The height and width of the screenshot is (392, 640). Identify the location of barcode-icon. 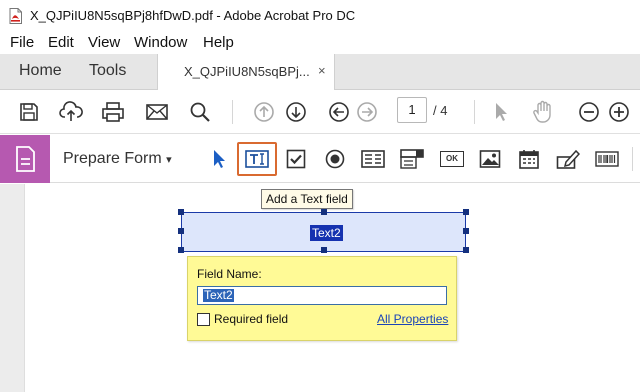
(607, 159).